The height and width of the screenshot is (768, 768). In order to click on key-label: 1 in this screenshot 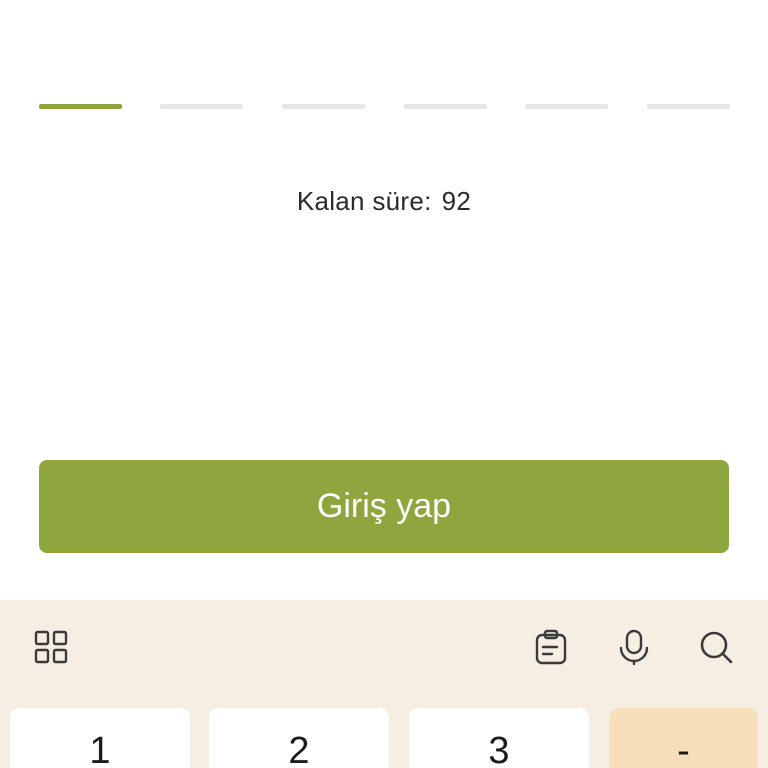, I will do `click(100, 749)`.